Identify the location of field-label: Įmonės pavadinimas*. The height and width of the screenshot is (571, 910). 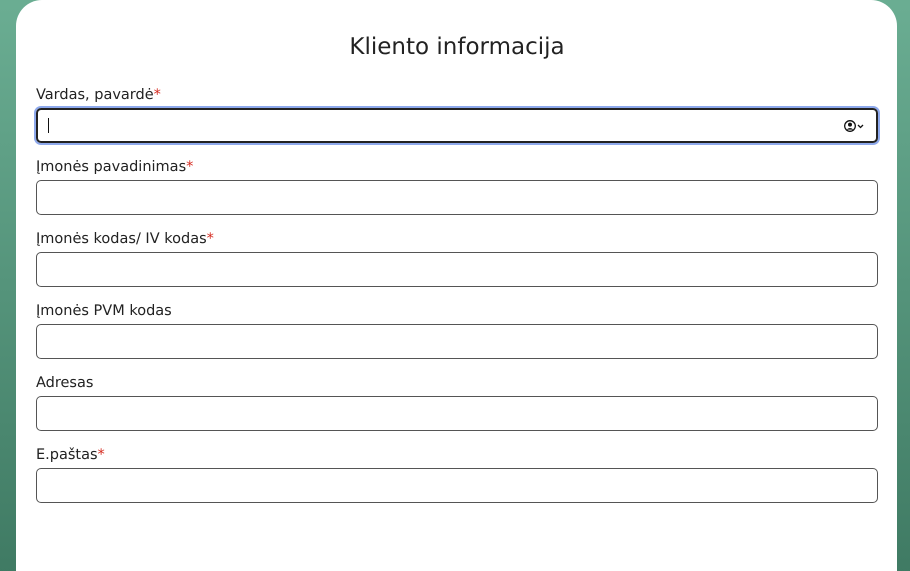
(115, 167).